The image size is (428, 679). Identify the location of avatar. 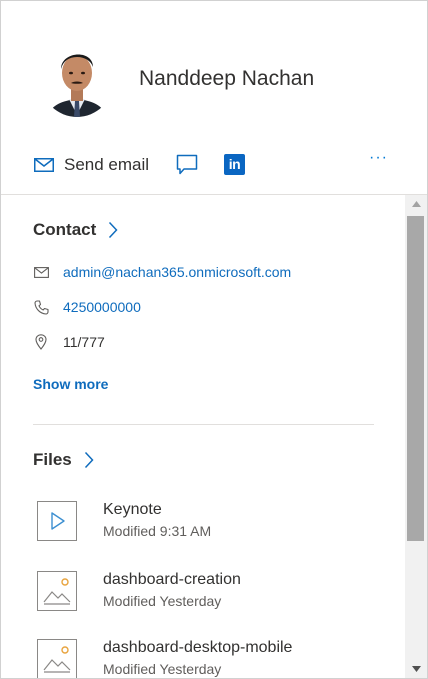
(77, 81).